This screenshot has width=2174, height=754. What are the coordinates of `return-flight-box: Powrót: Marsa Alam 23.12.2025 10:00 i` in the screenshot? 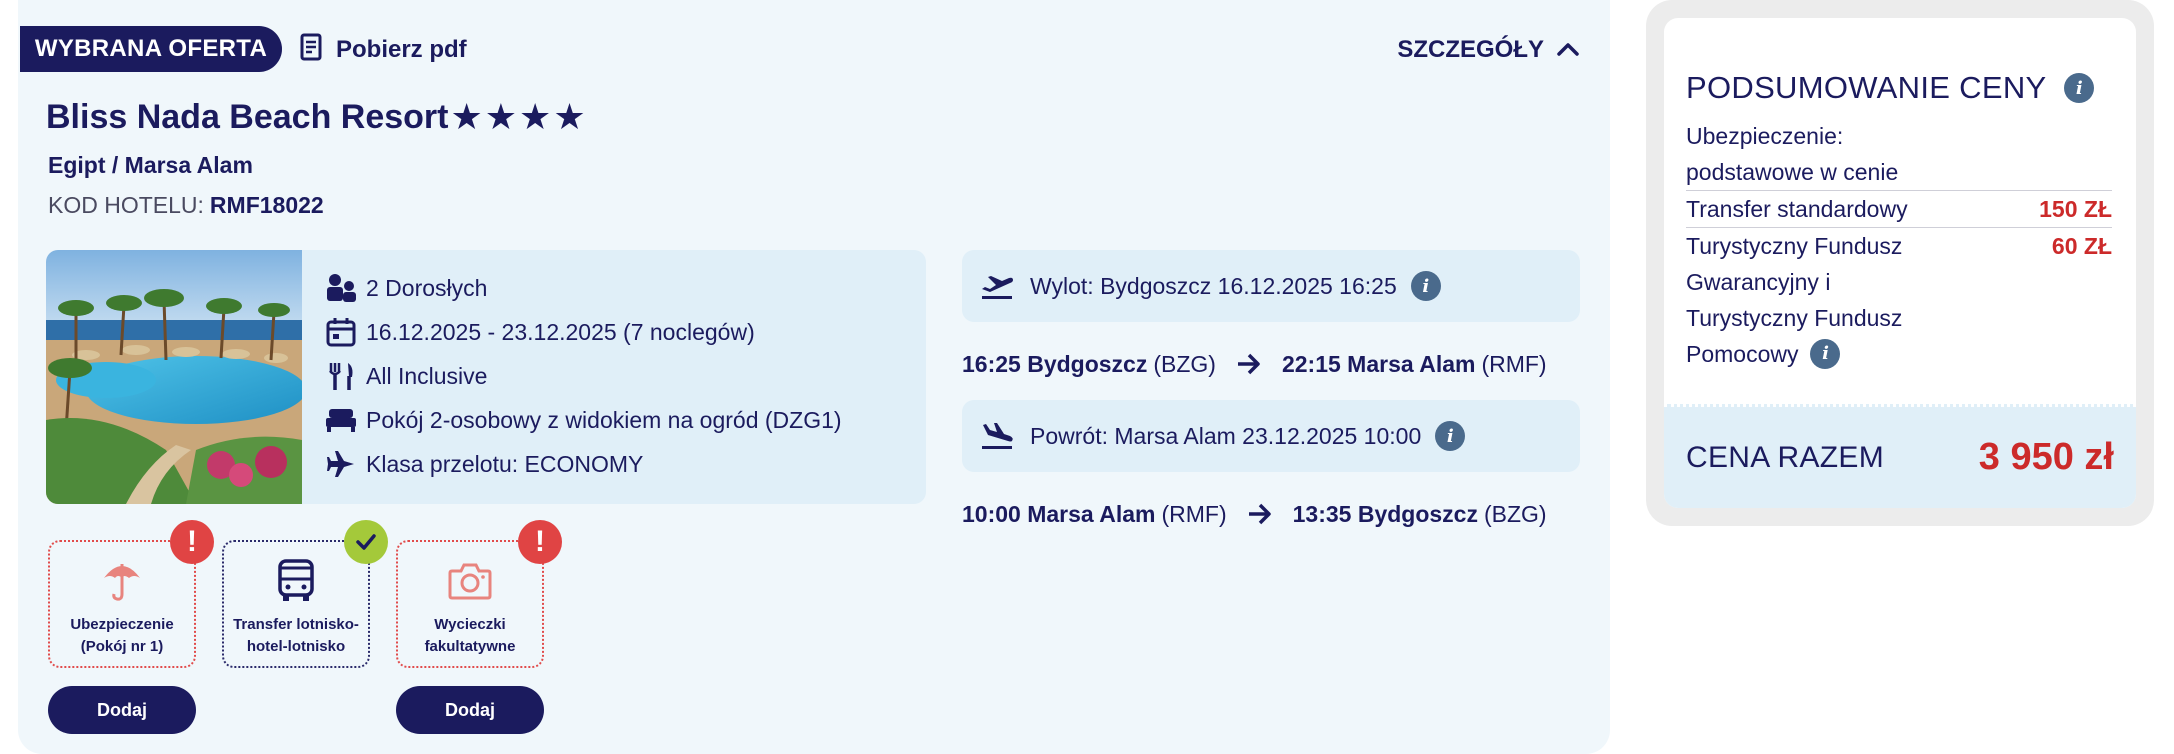 It's located at (1271, 436).